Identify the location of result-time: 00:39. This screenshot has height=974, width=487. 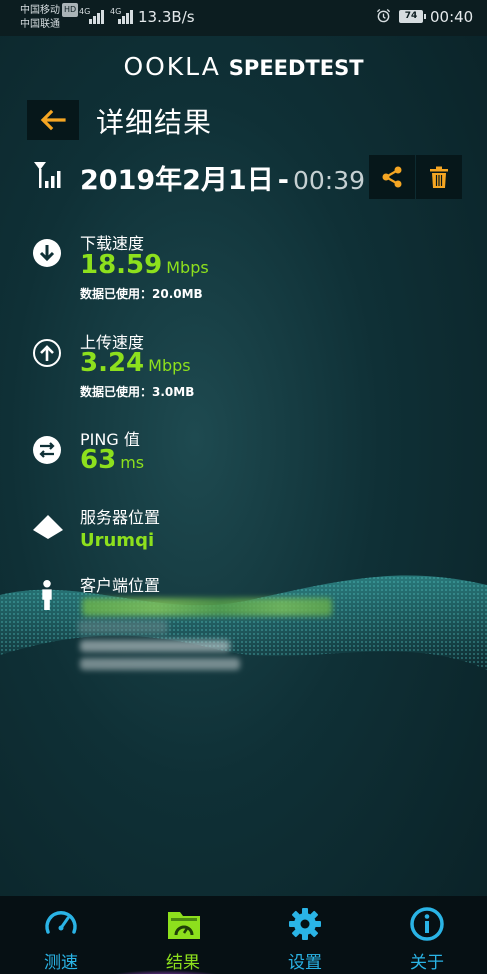
(328, 180).